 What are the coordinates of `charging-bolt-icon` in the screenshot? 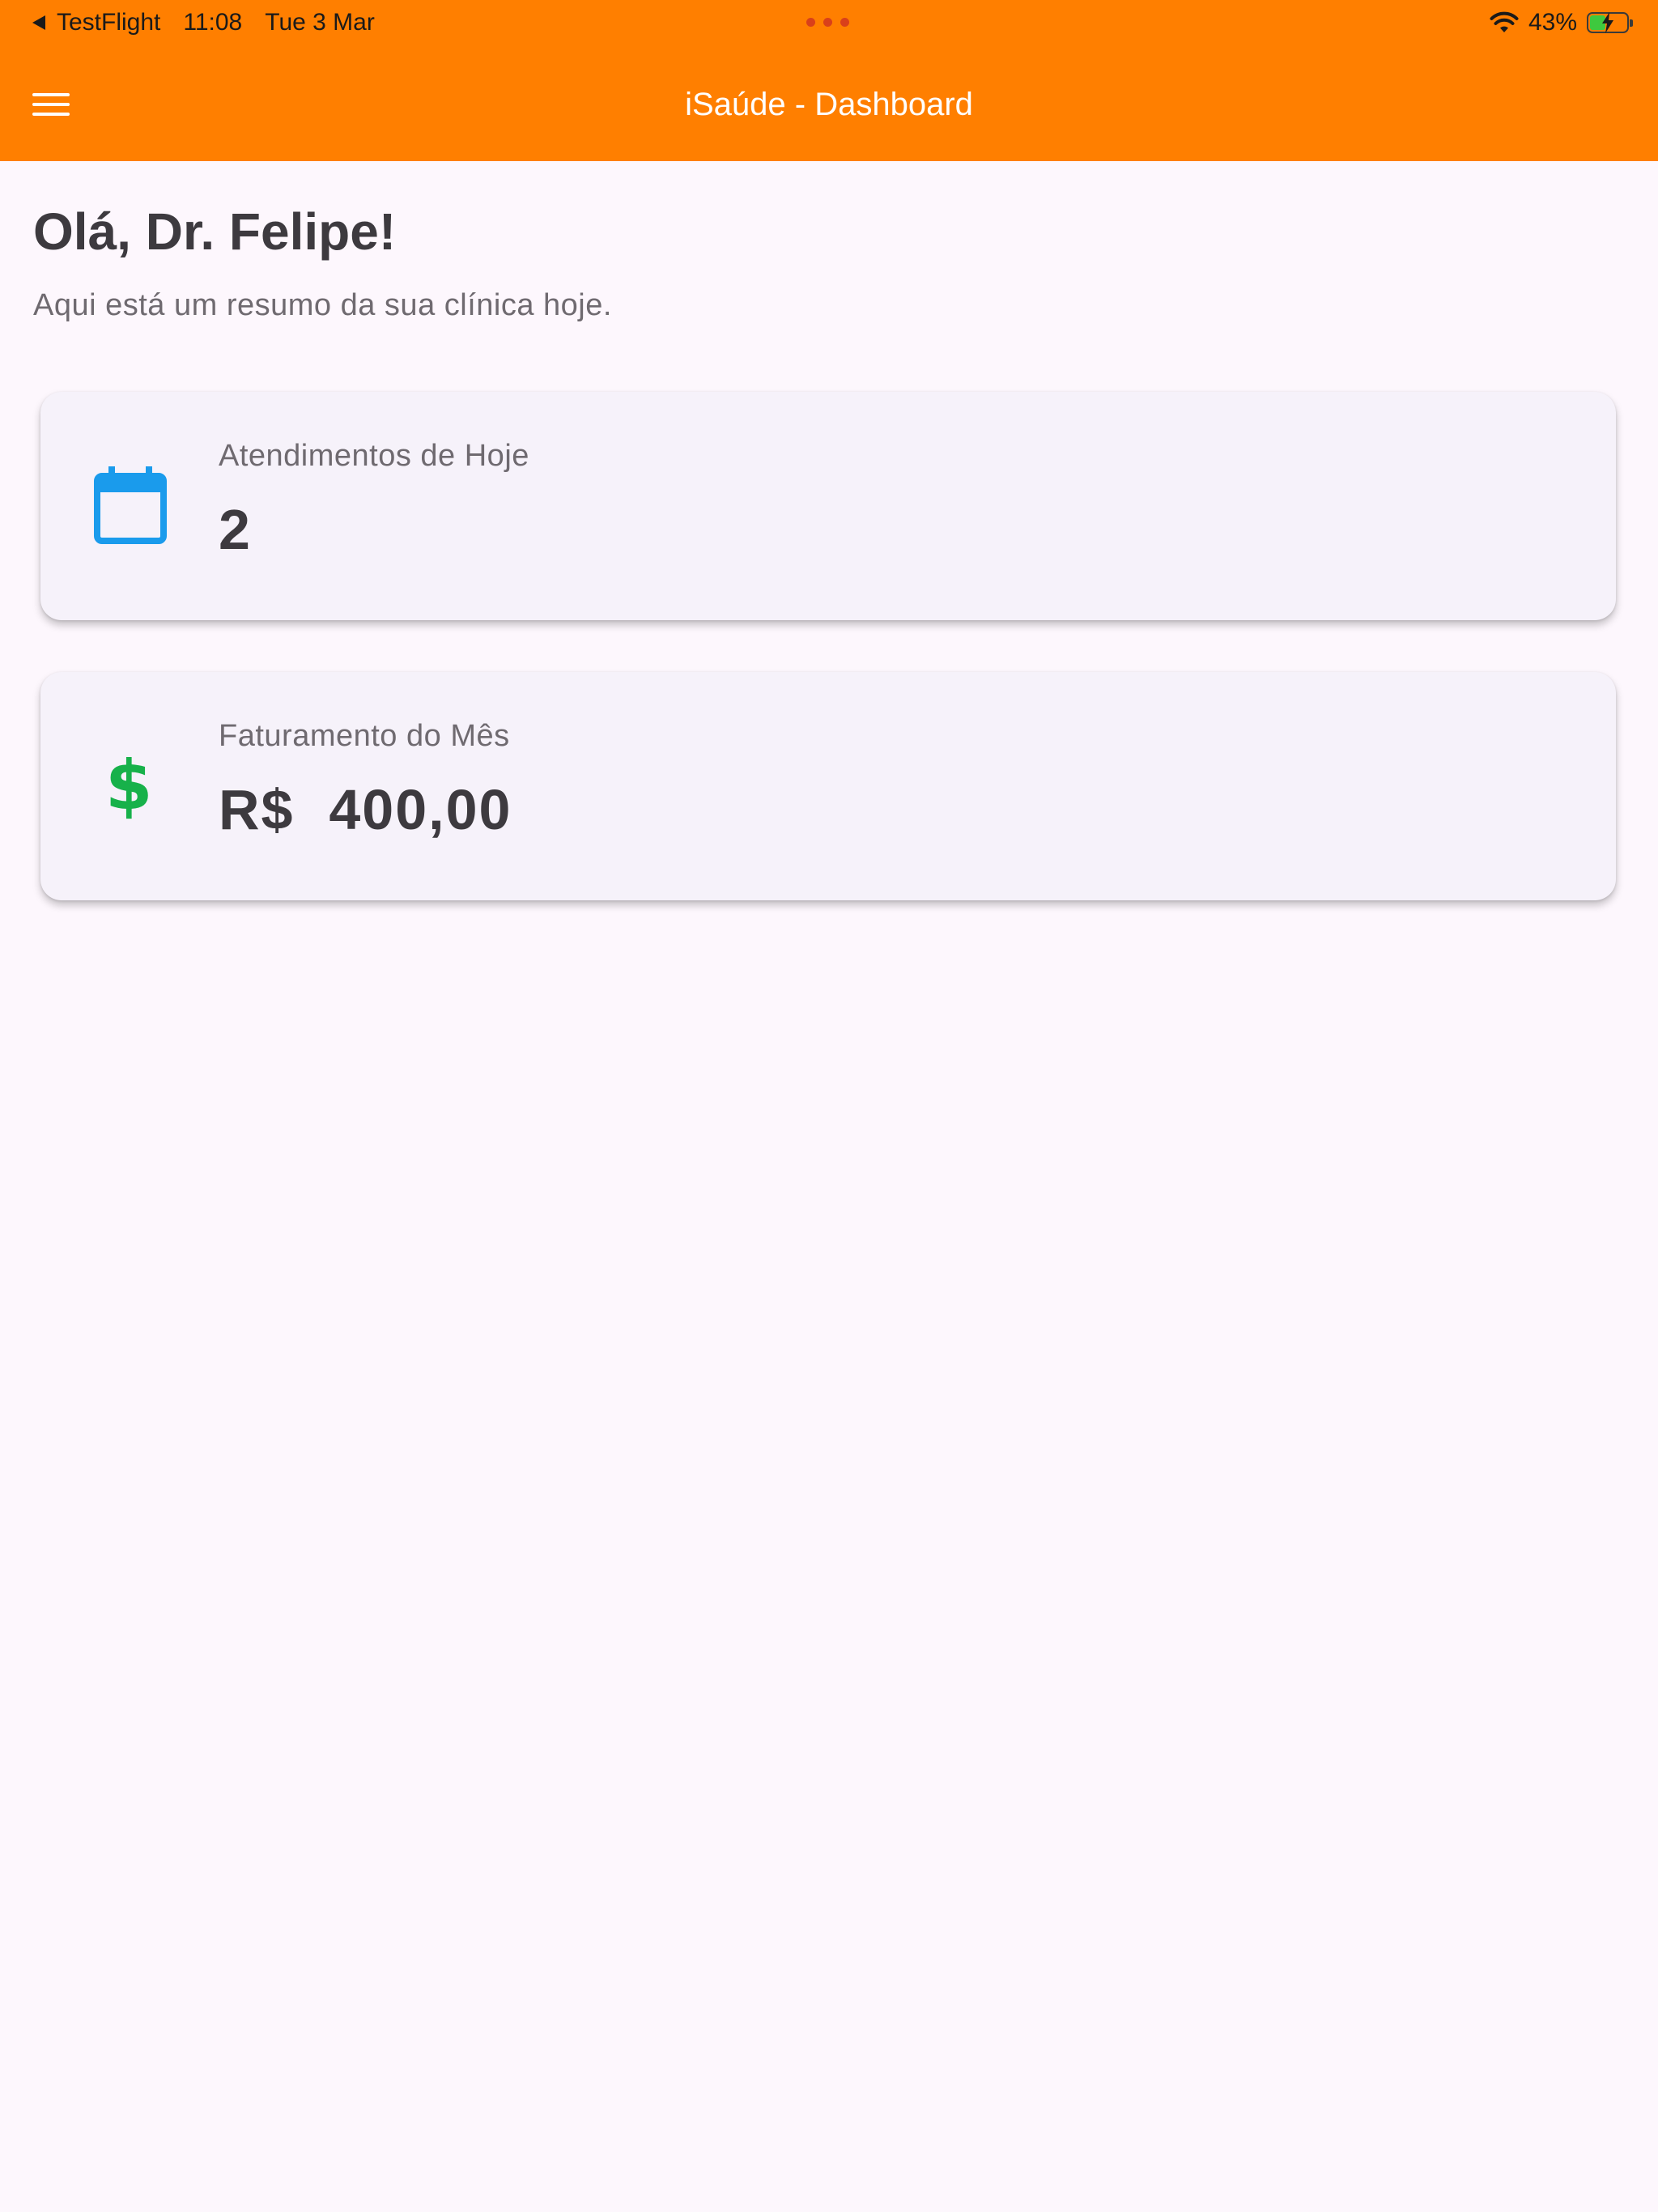 It's located at (1607, 22).